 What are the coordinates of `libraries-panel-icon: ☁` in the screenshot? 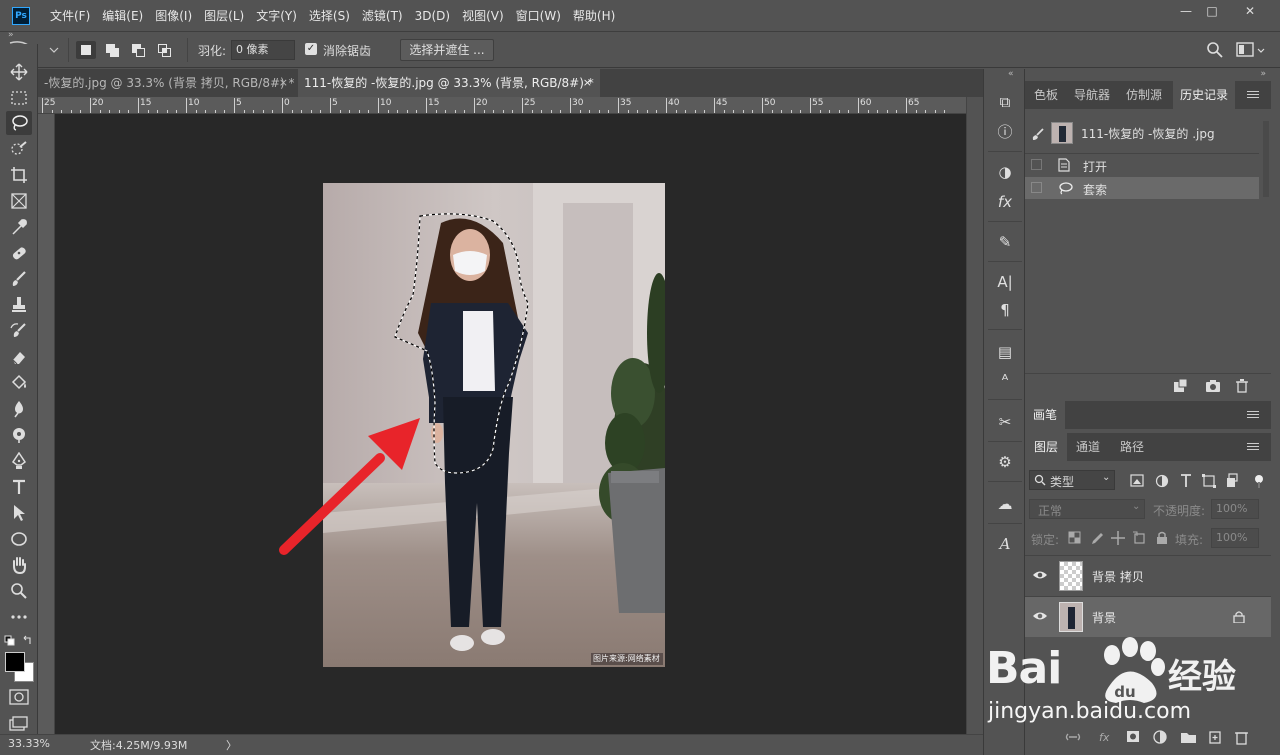 It's located at (1005, 504).